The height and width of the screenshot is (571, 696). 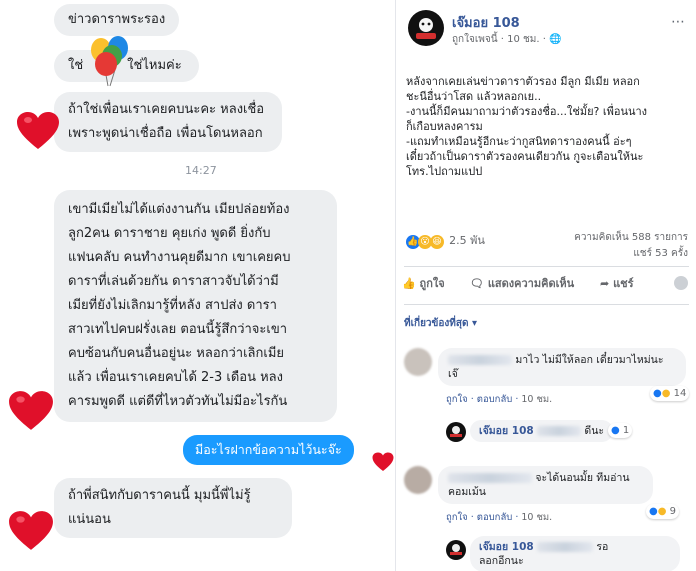 I want to click on reactions-count: 2.5 พัน, so click(x=467, y=240).